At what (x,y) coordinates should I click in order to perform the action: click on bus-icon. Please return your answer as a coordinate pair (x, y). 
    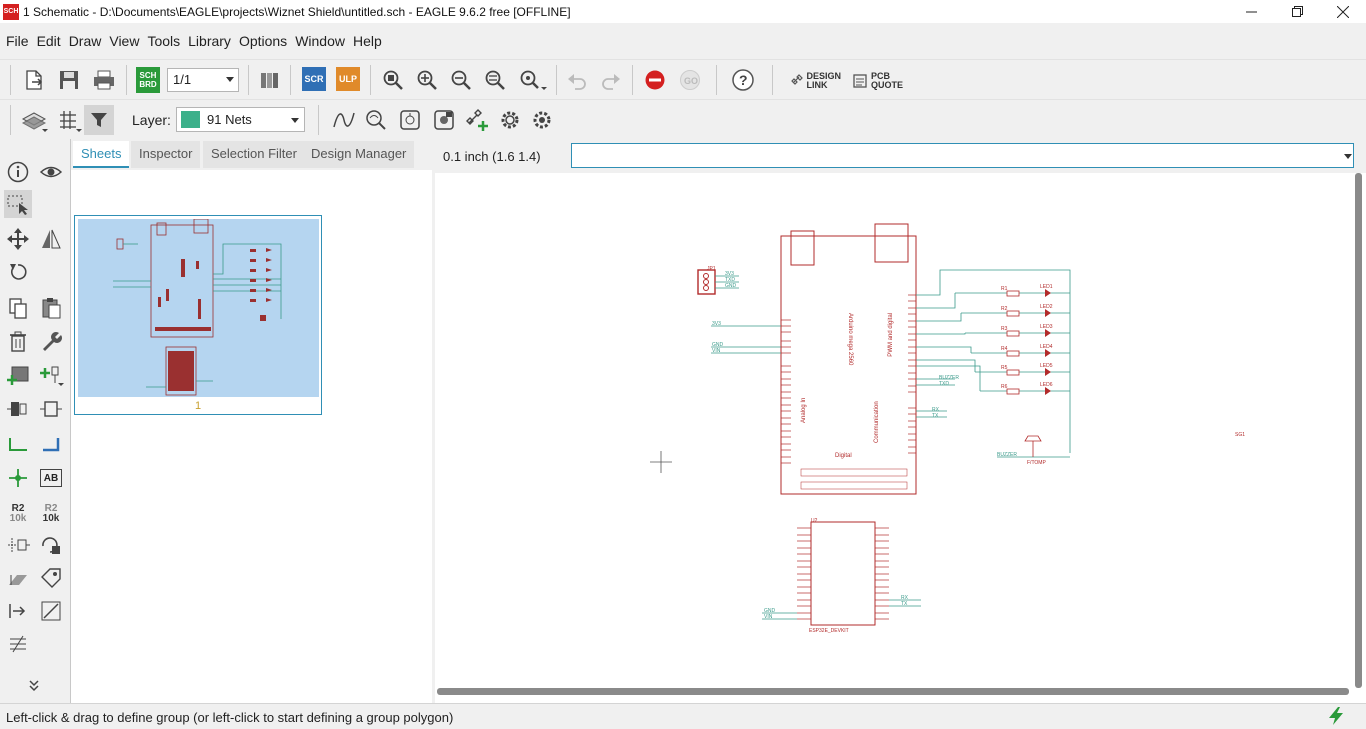
    Looking at the image, I should click on (51, 445).